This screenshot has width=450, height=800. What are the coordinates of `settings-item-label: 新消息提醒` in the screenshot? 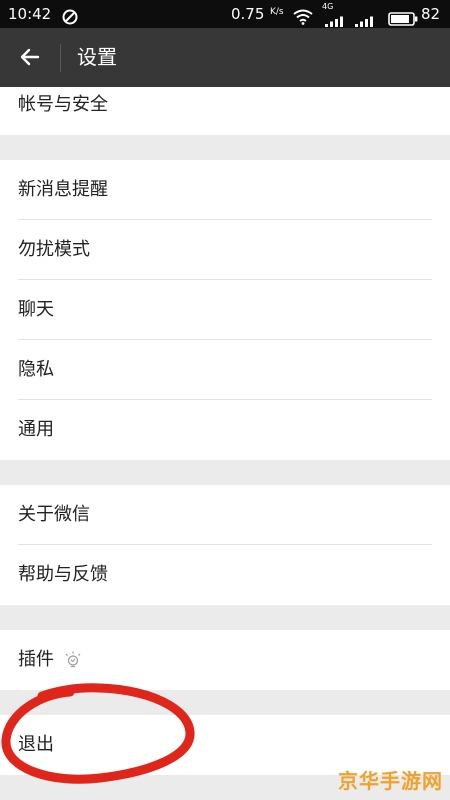 It's located at (63, 189).